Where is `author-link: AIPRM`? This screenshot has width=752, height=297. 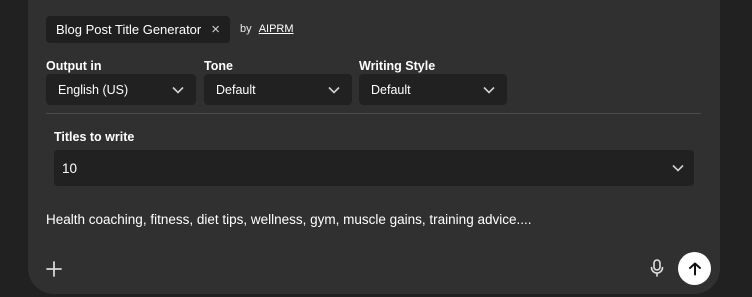 author-link: AIPRM is located at coordinates (276, 29).